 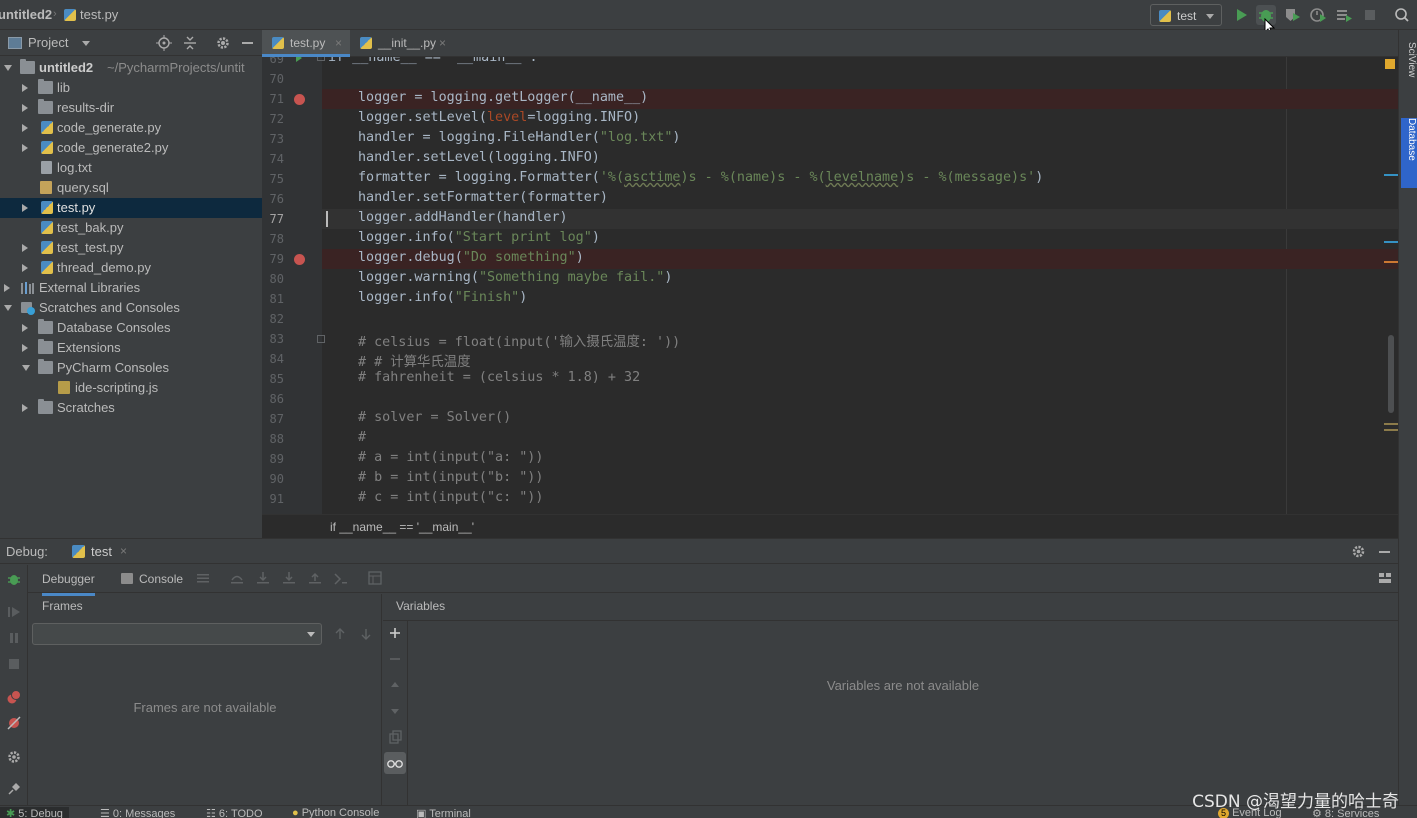 I want to click on breadcrumb-file: test.py, so click(x=99, y=14).